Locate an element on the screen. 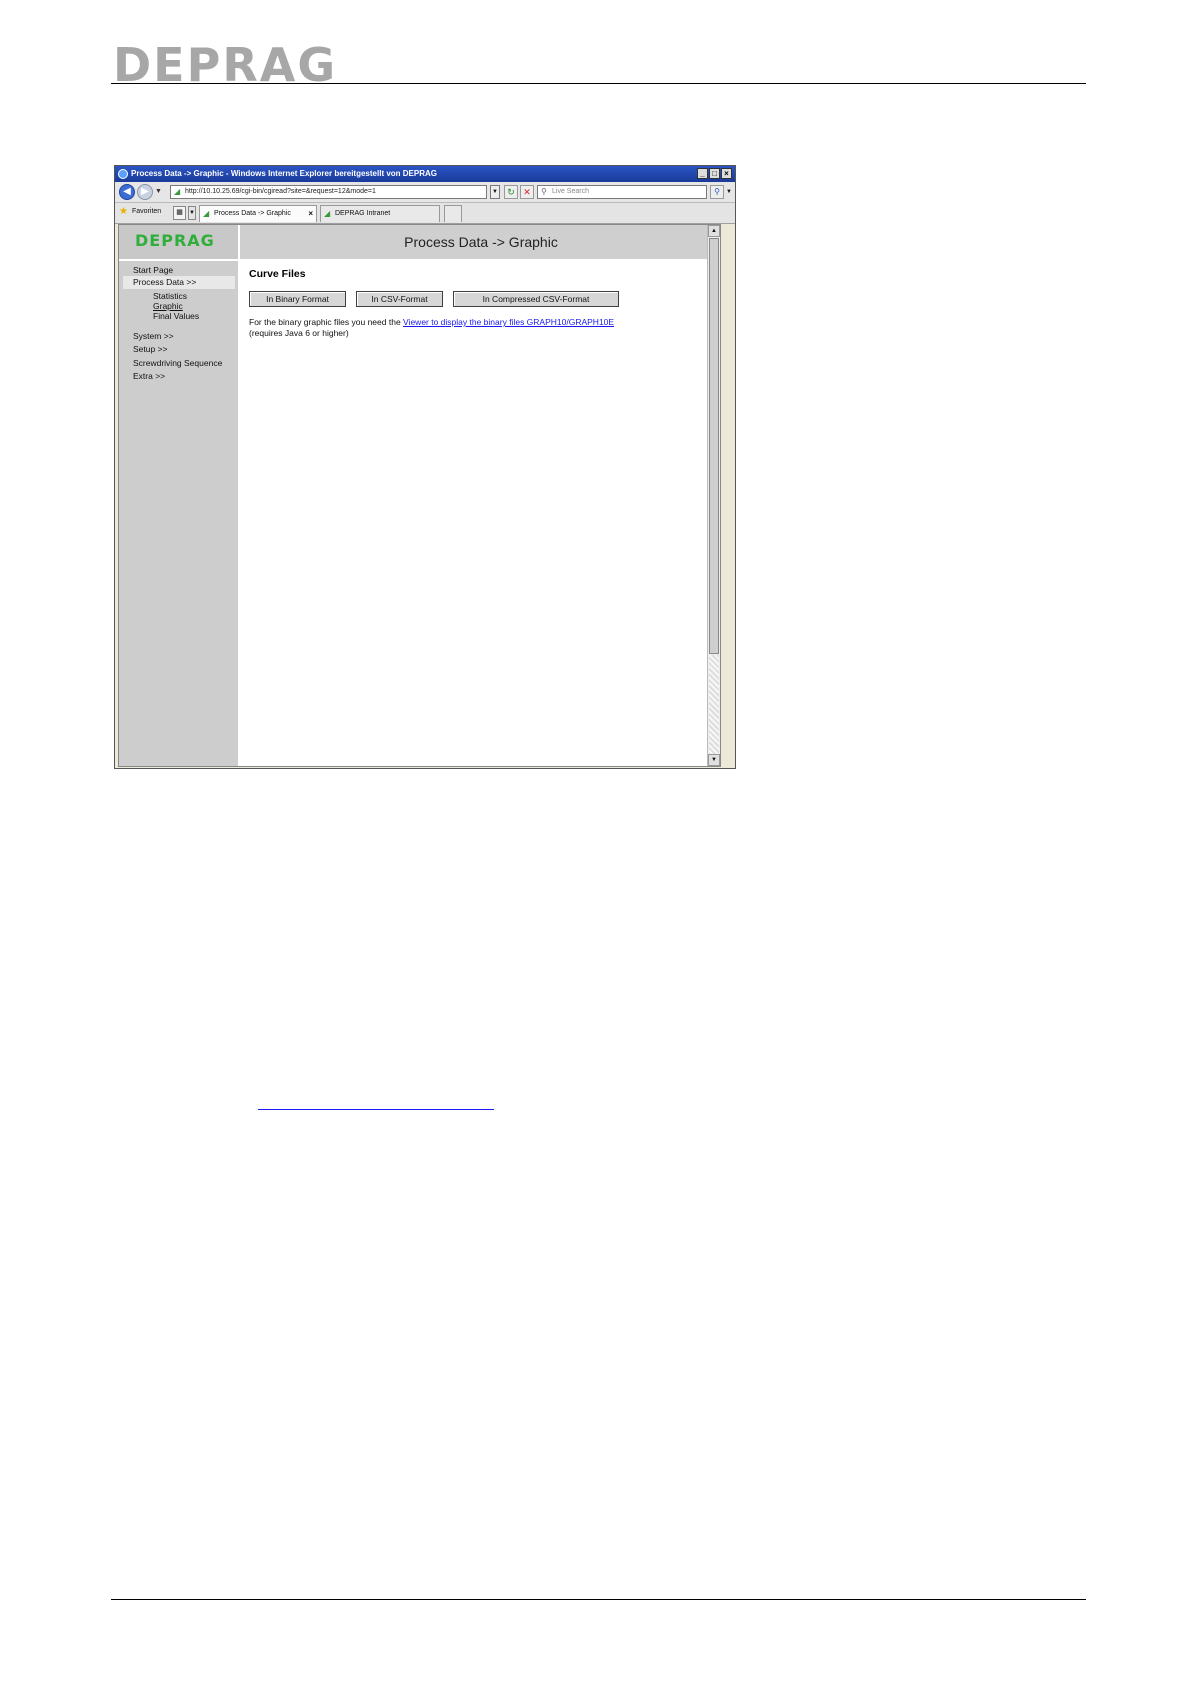 The height and width of the screenshot is (1684, 1190). sidebar-item-process-data: Process Data >> is located at coordinates (164, 282).